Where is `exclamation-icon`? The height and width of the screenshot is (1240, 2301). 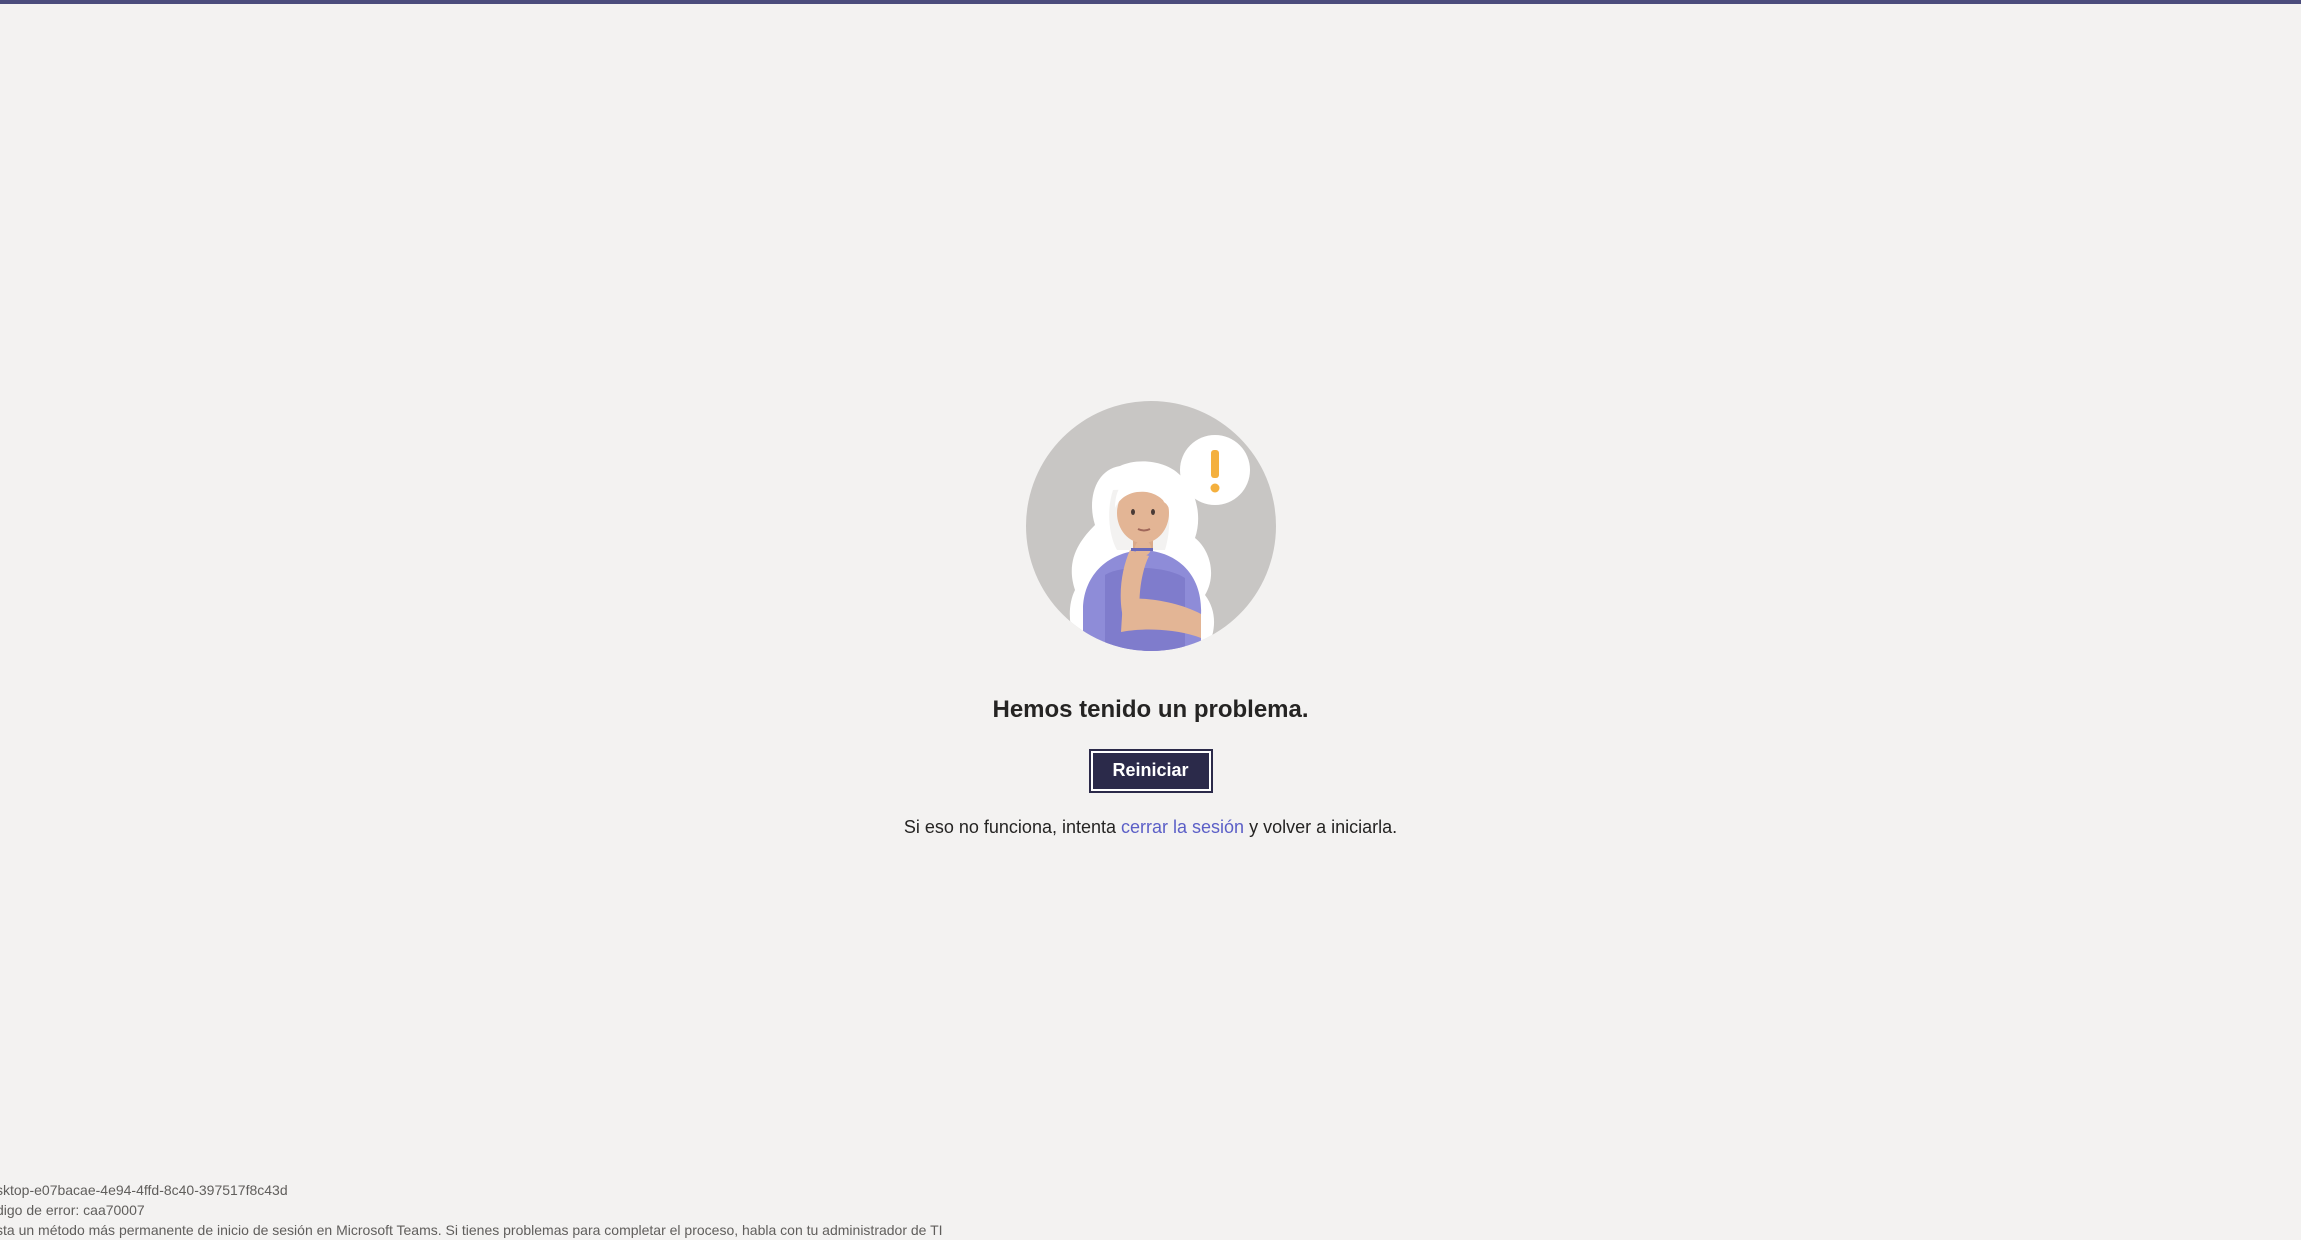
exclamation-icon is located at coordinates (1214, 471).